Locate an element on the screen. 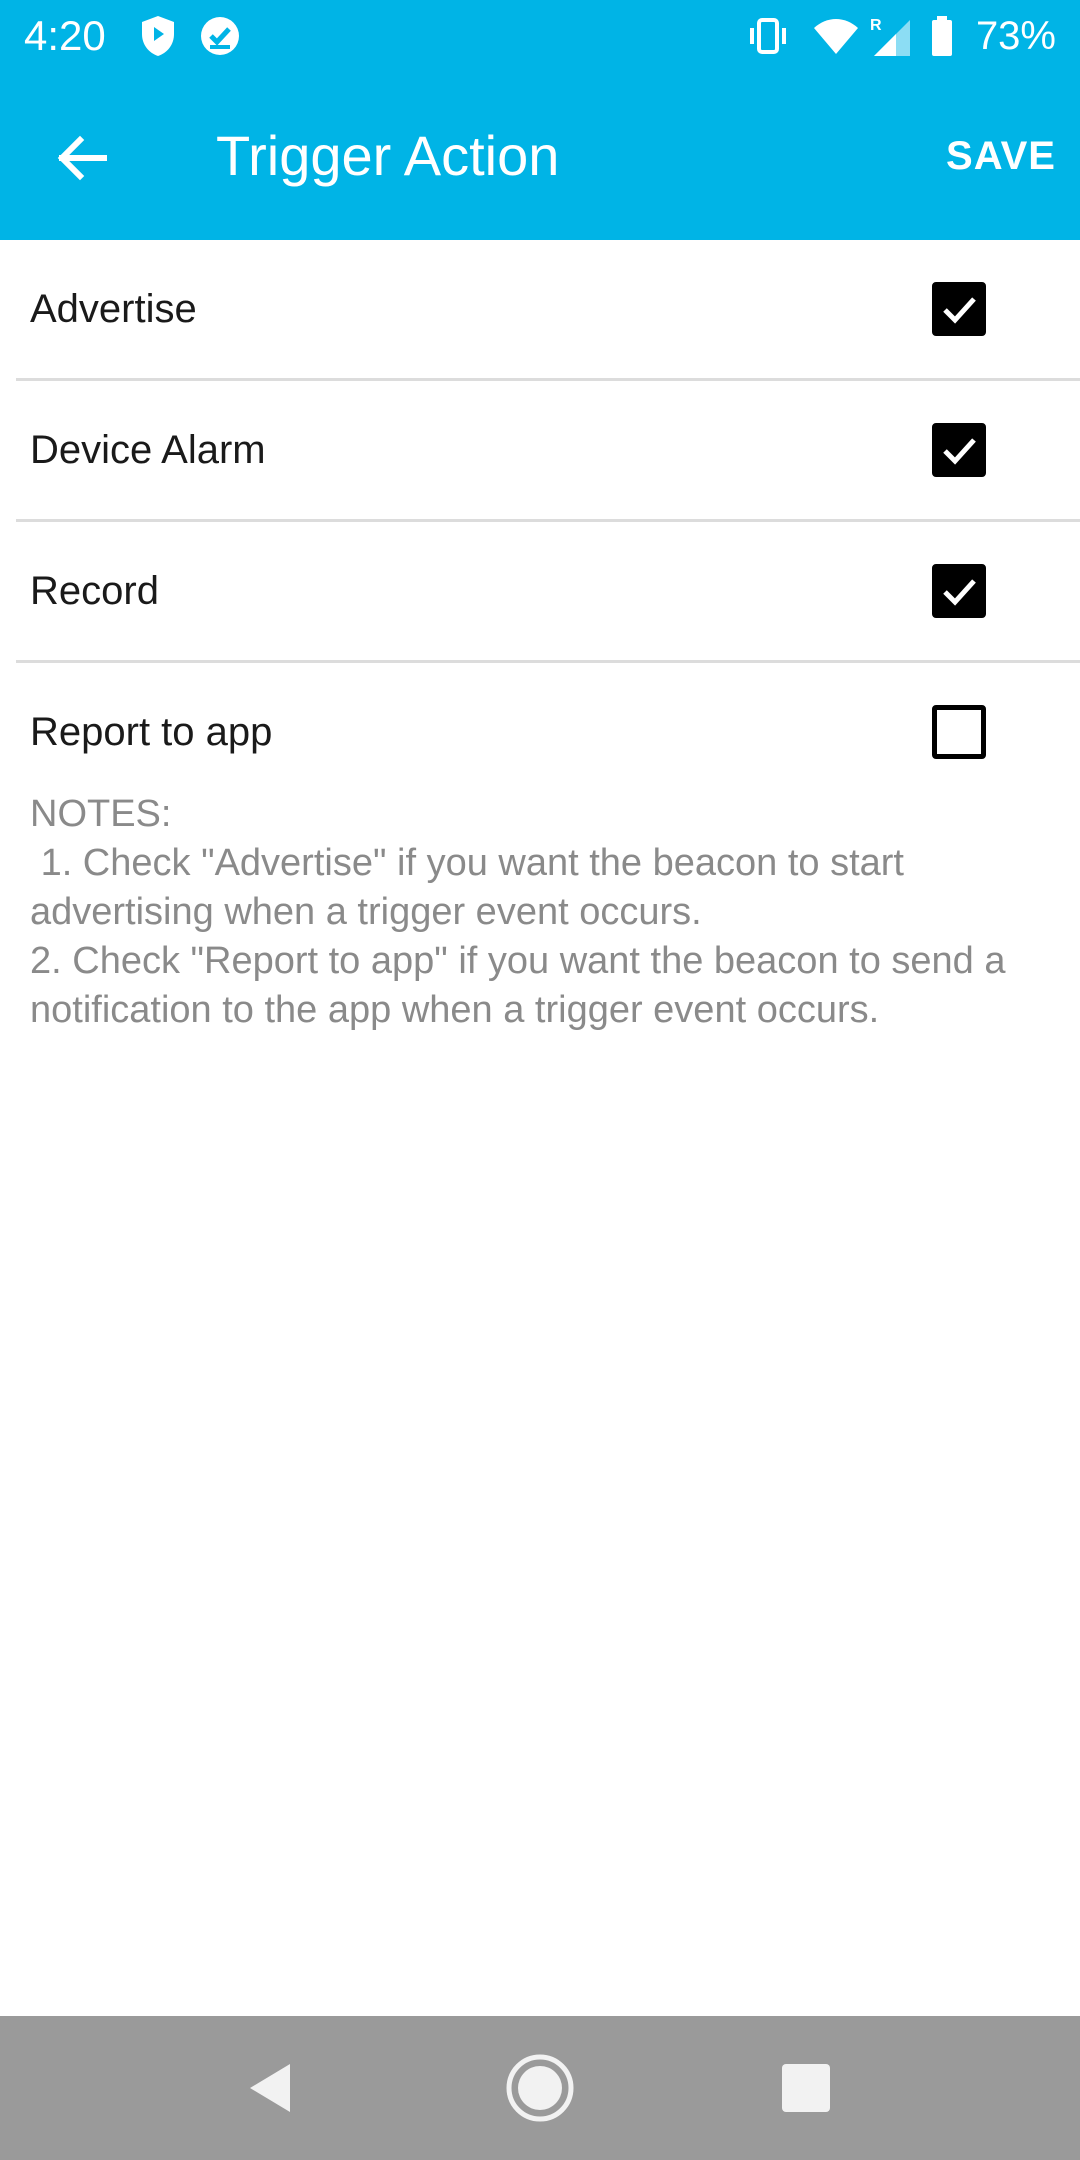 The height and width of the screenshot is (2160, 1080). nav-recents-button is located at coordinates (806, 2088).